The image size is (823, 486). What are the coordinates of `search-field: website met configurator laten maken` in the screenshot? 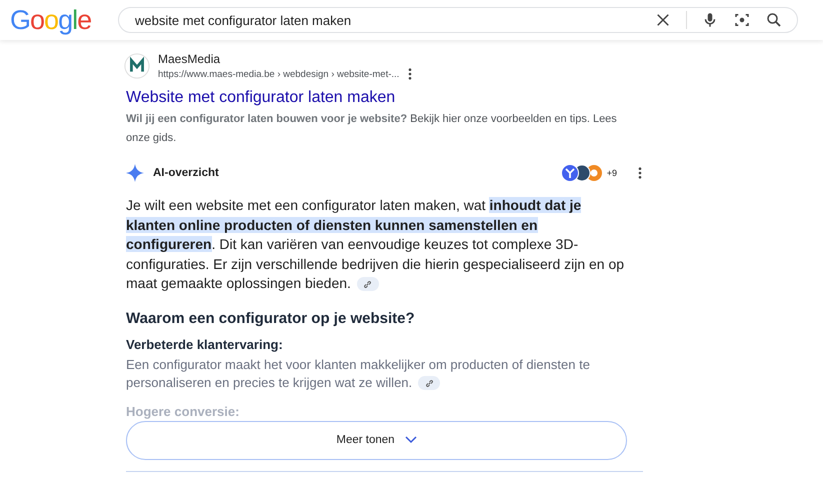 It's located at (387, 20).